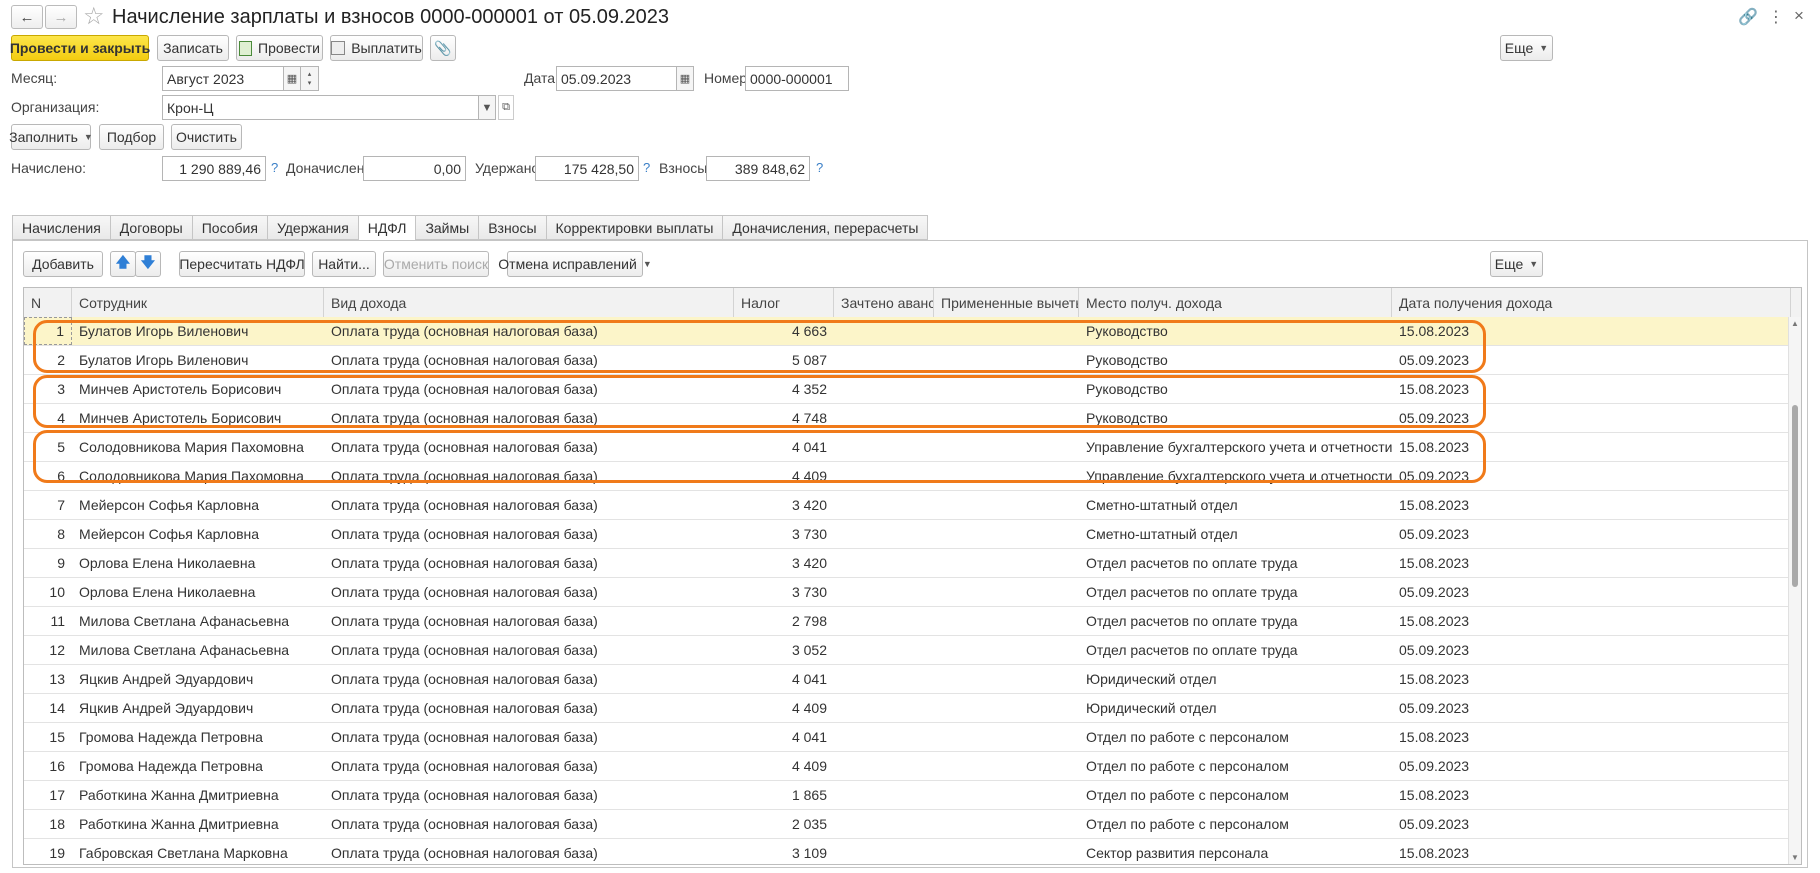  What do you see at coordinates (131, 137) in the screenshot?
I see `select-button: Подбор` at bounding box center [131, 137].